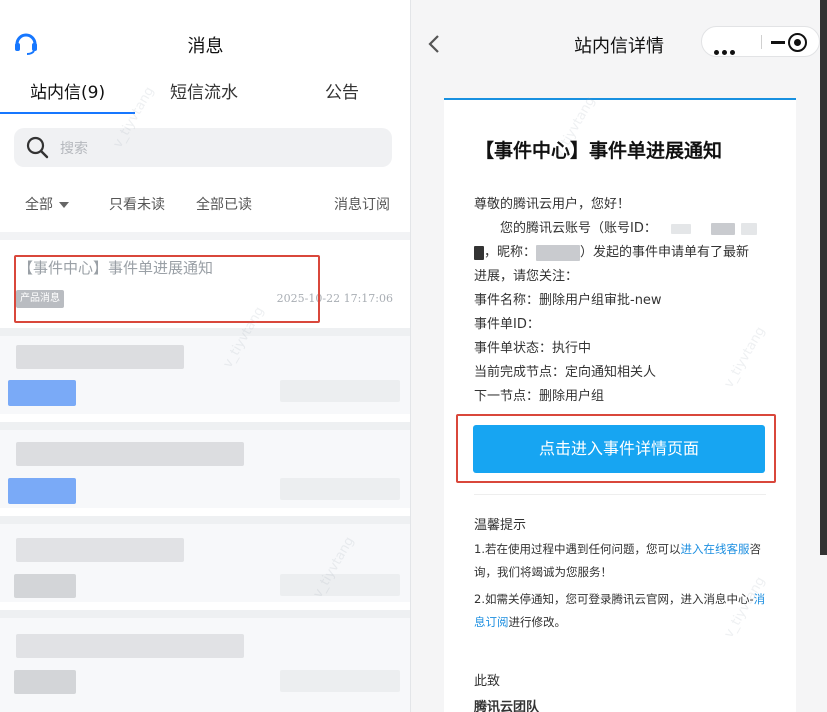  I want to click on mini-program-capsule, so click(760, 41).